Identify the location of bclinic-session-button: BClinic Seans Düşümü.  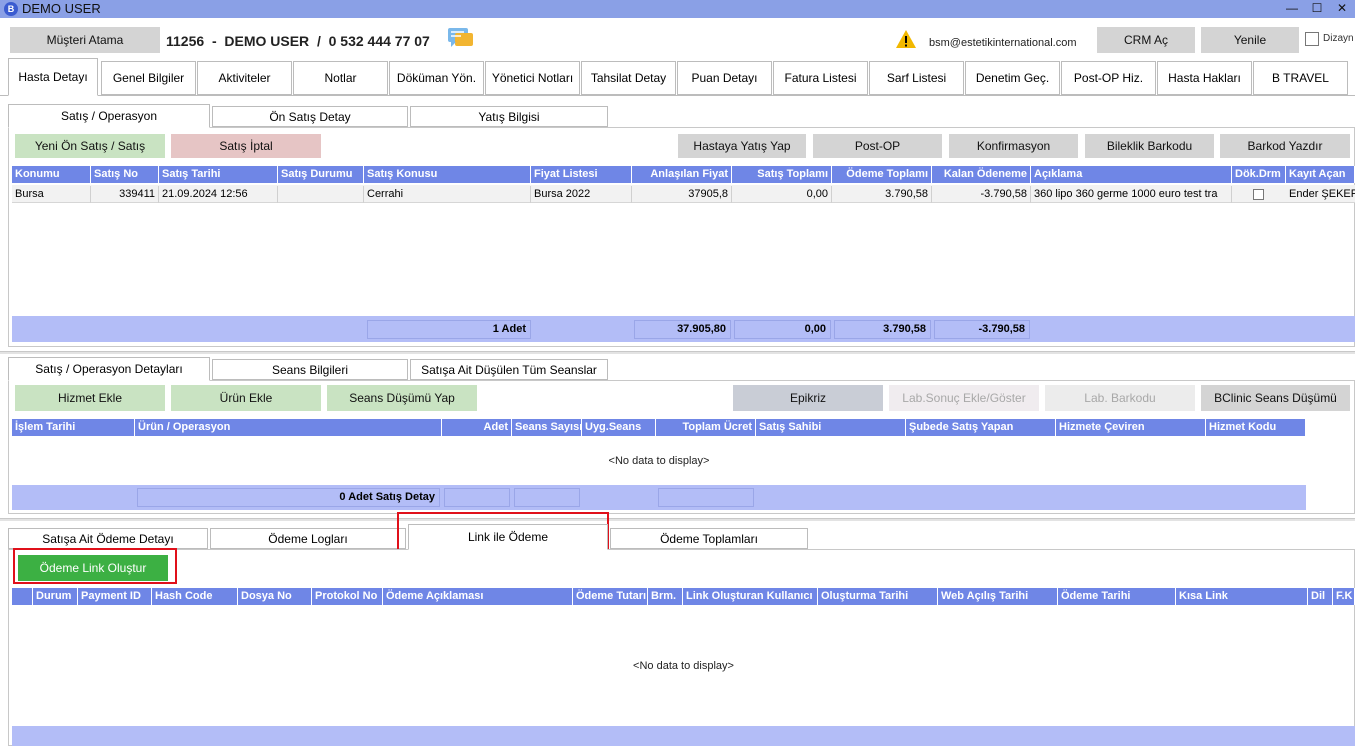
(1275, 398).